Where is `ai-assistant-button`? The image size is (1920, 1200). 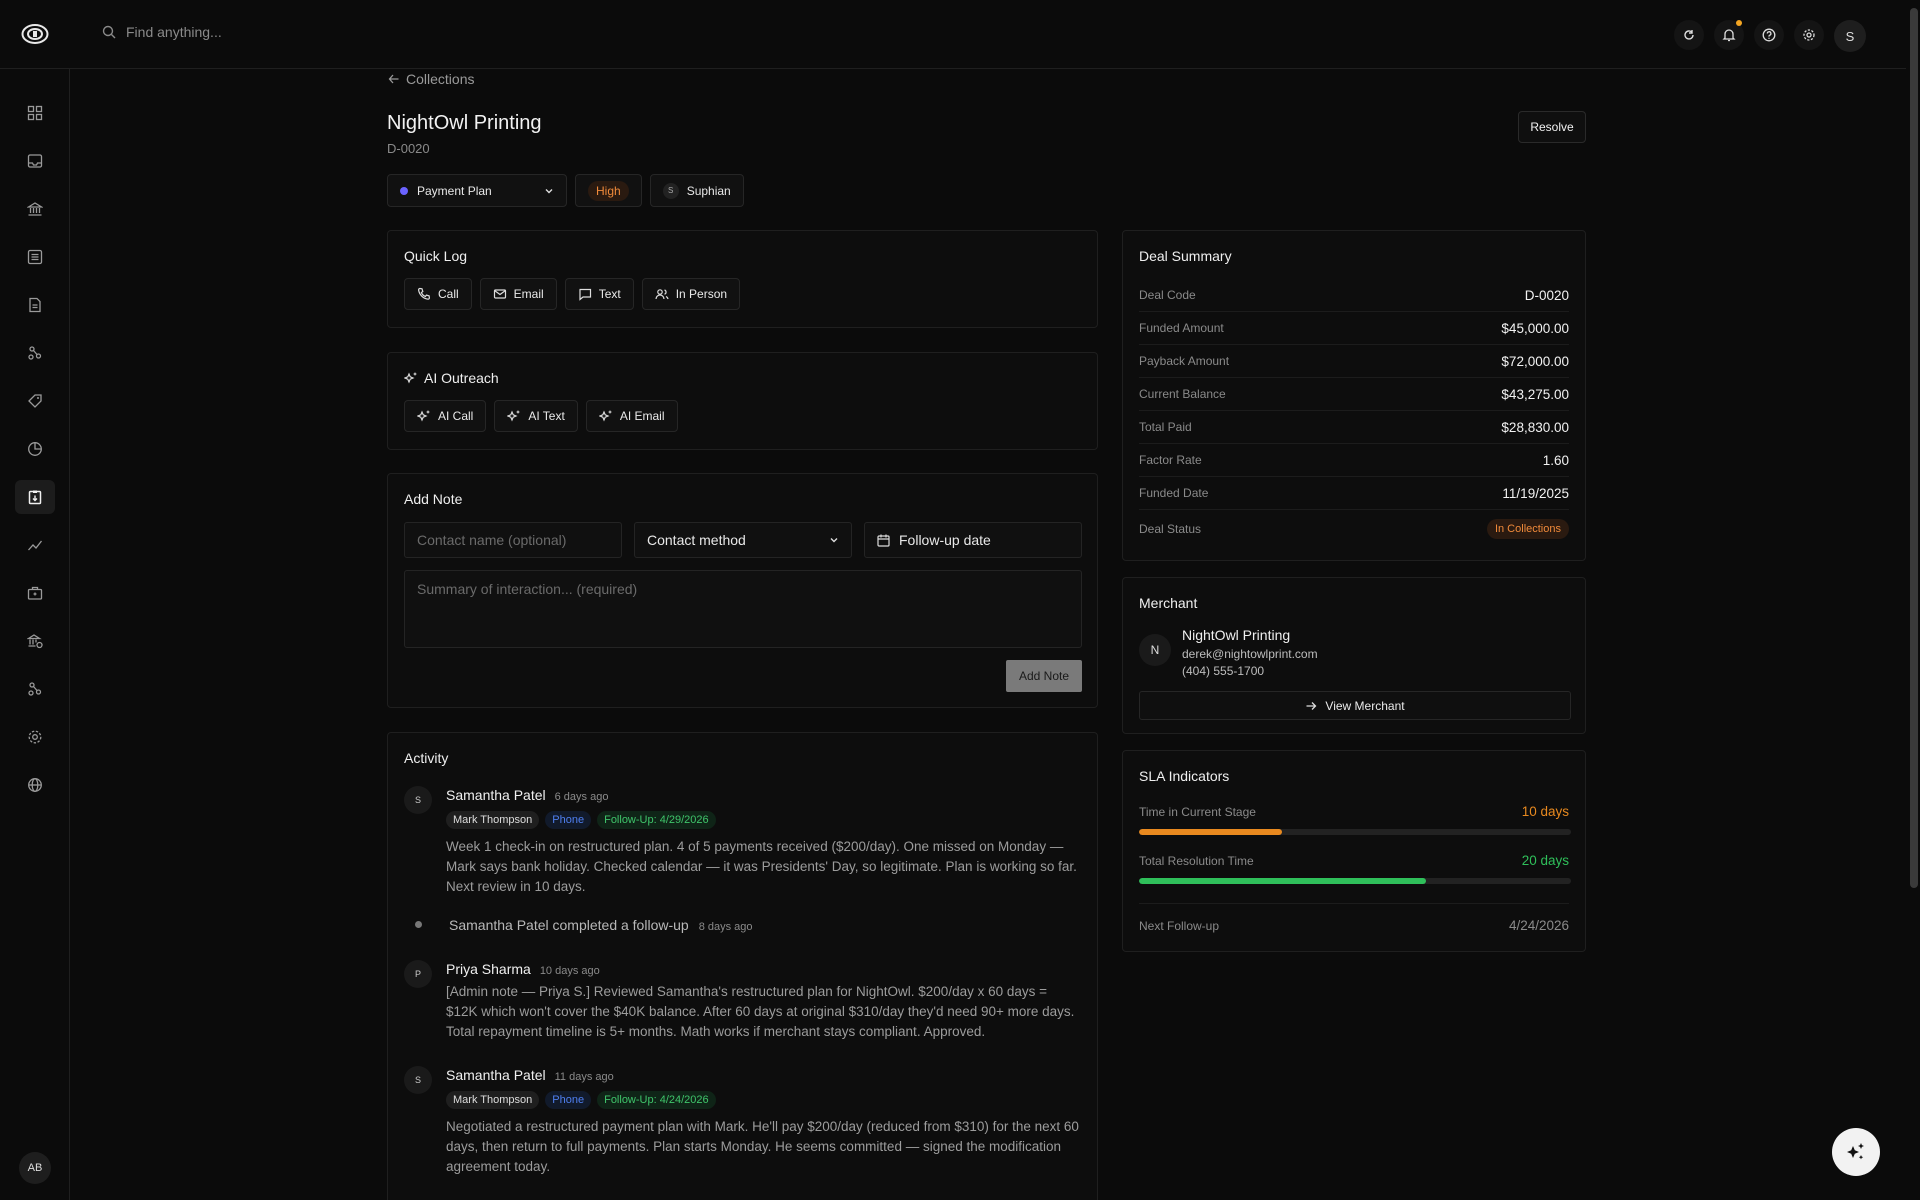
ai-assistant-button is located at coordinates (1856, 1152).